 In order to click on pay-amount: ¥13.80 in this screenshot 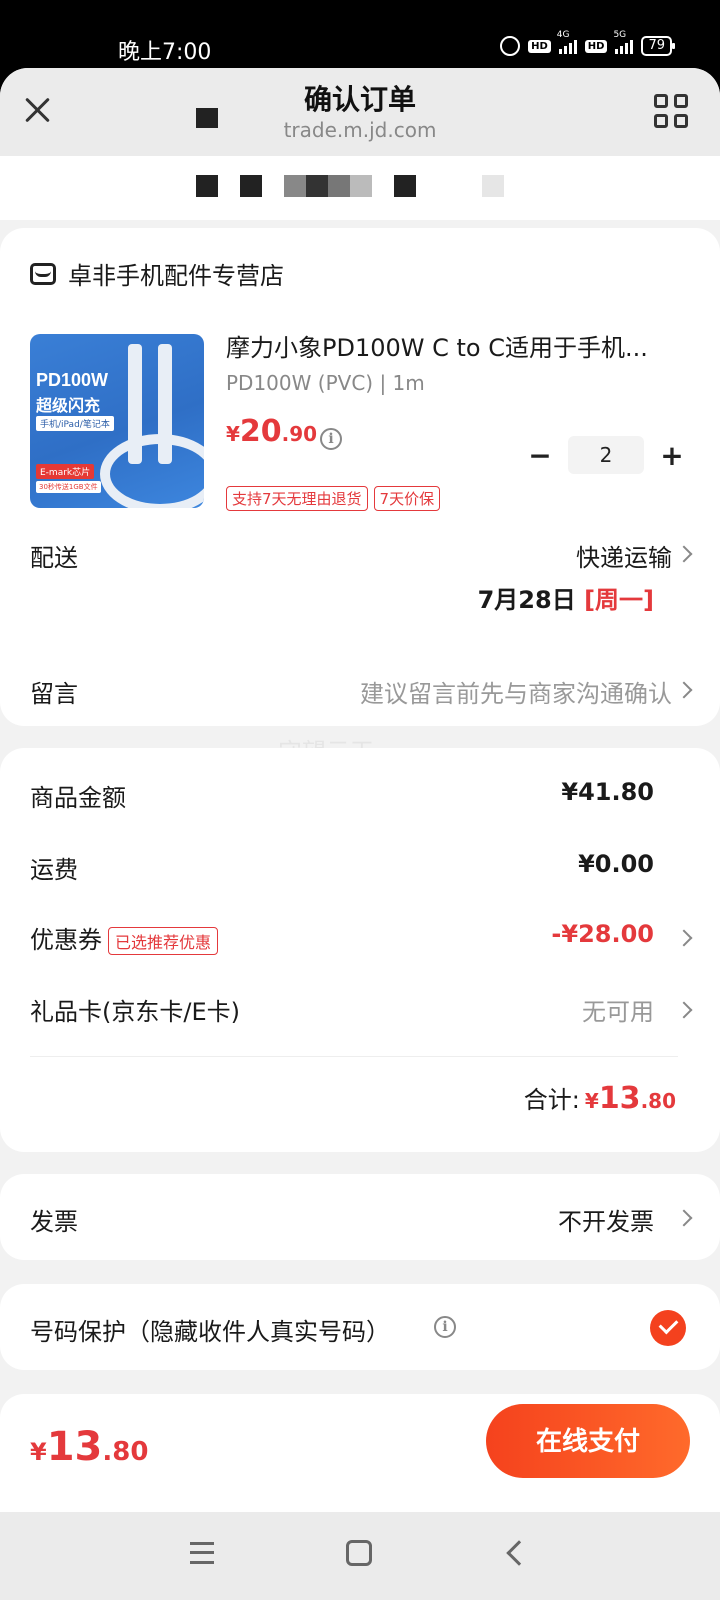, I will do `click(89, 1447)`.